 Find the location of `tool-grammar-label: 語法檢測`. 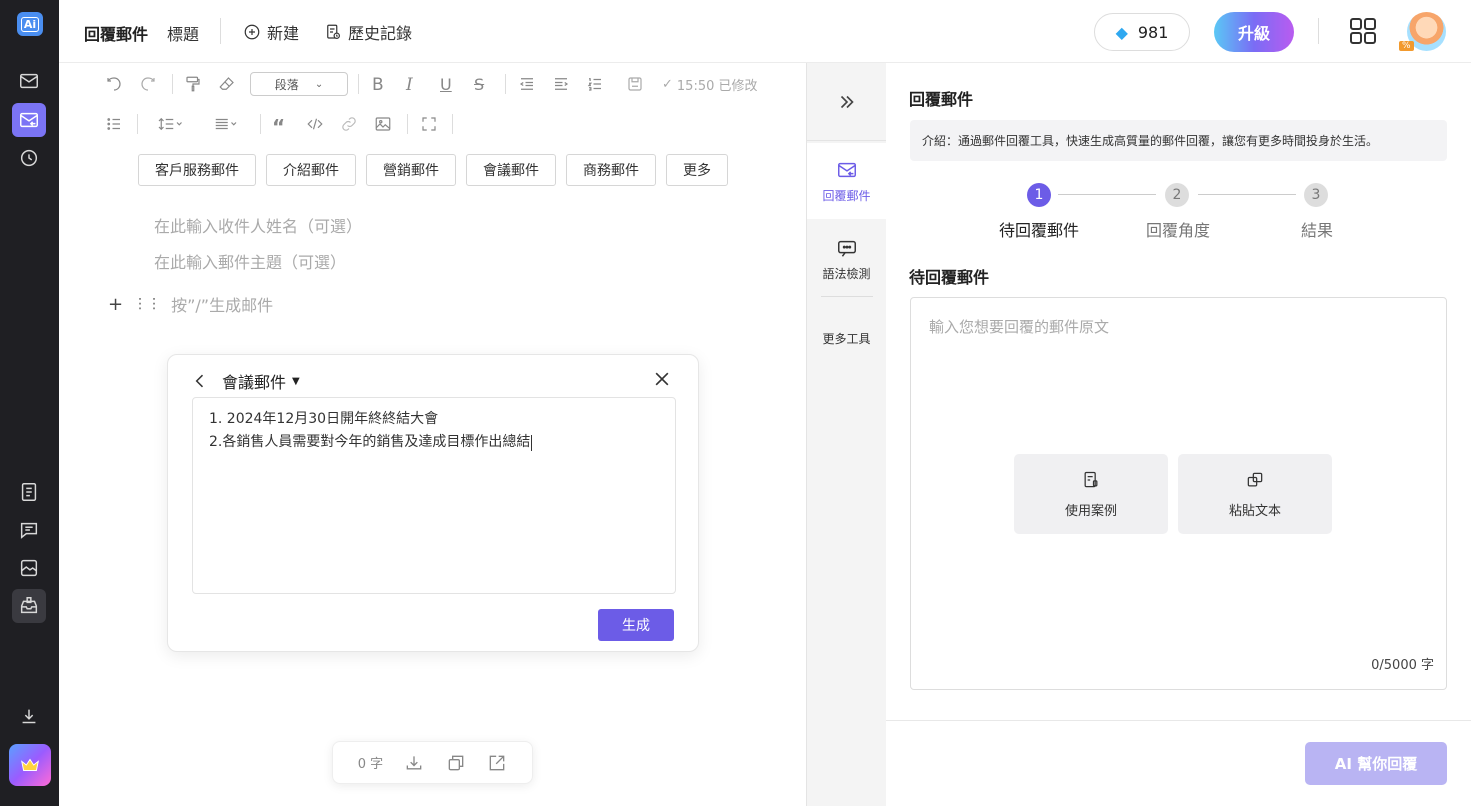

tool-grammar-label: 語法檢測 is located at coordinates (846, 274).